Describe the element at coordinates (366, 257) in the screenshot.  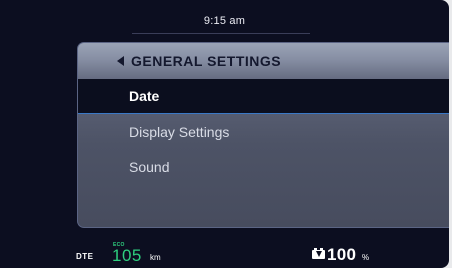
I see `battery-unit: %` at that location.